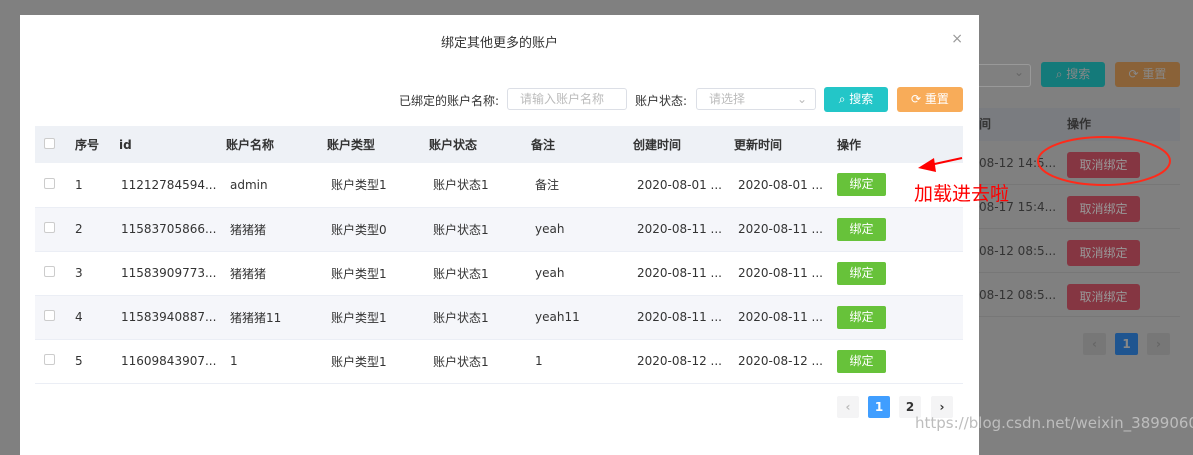  Describe the element at coordinates (1104, 161) in the screenshot. I see `annotation-ellipse` at that location.